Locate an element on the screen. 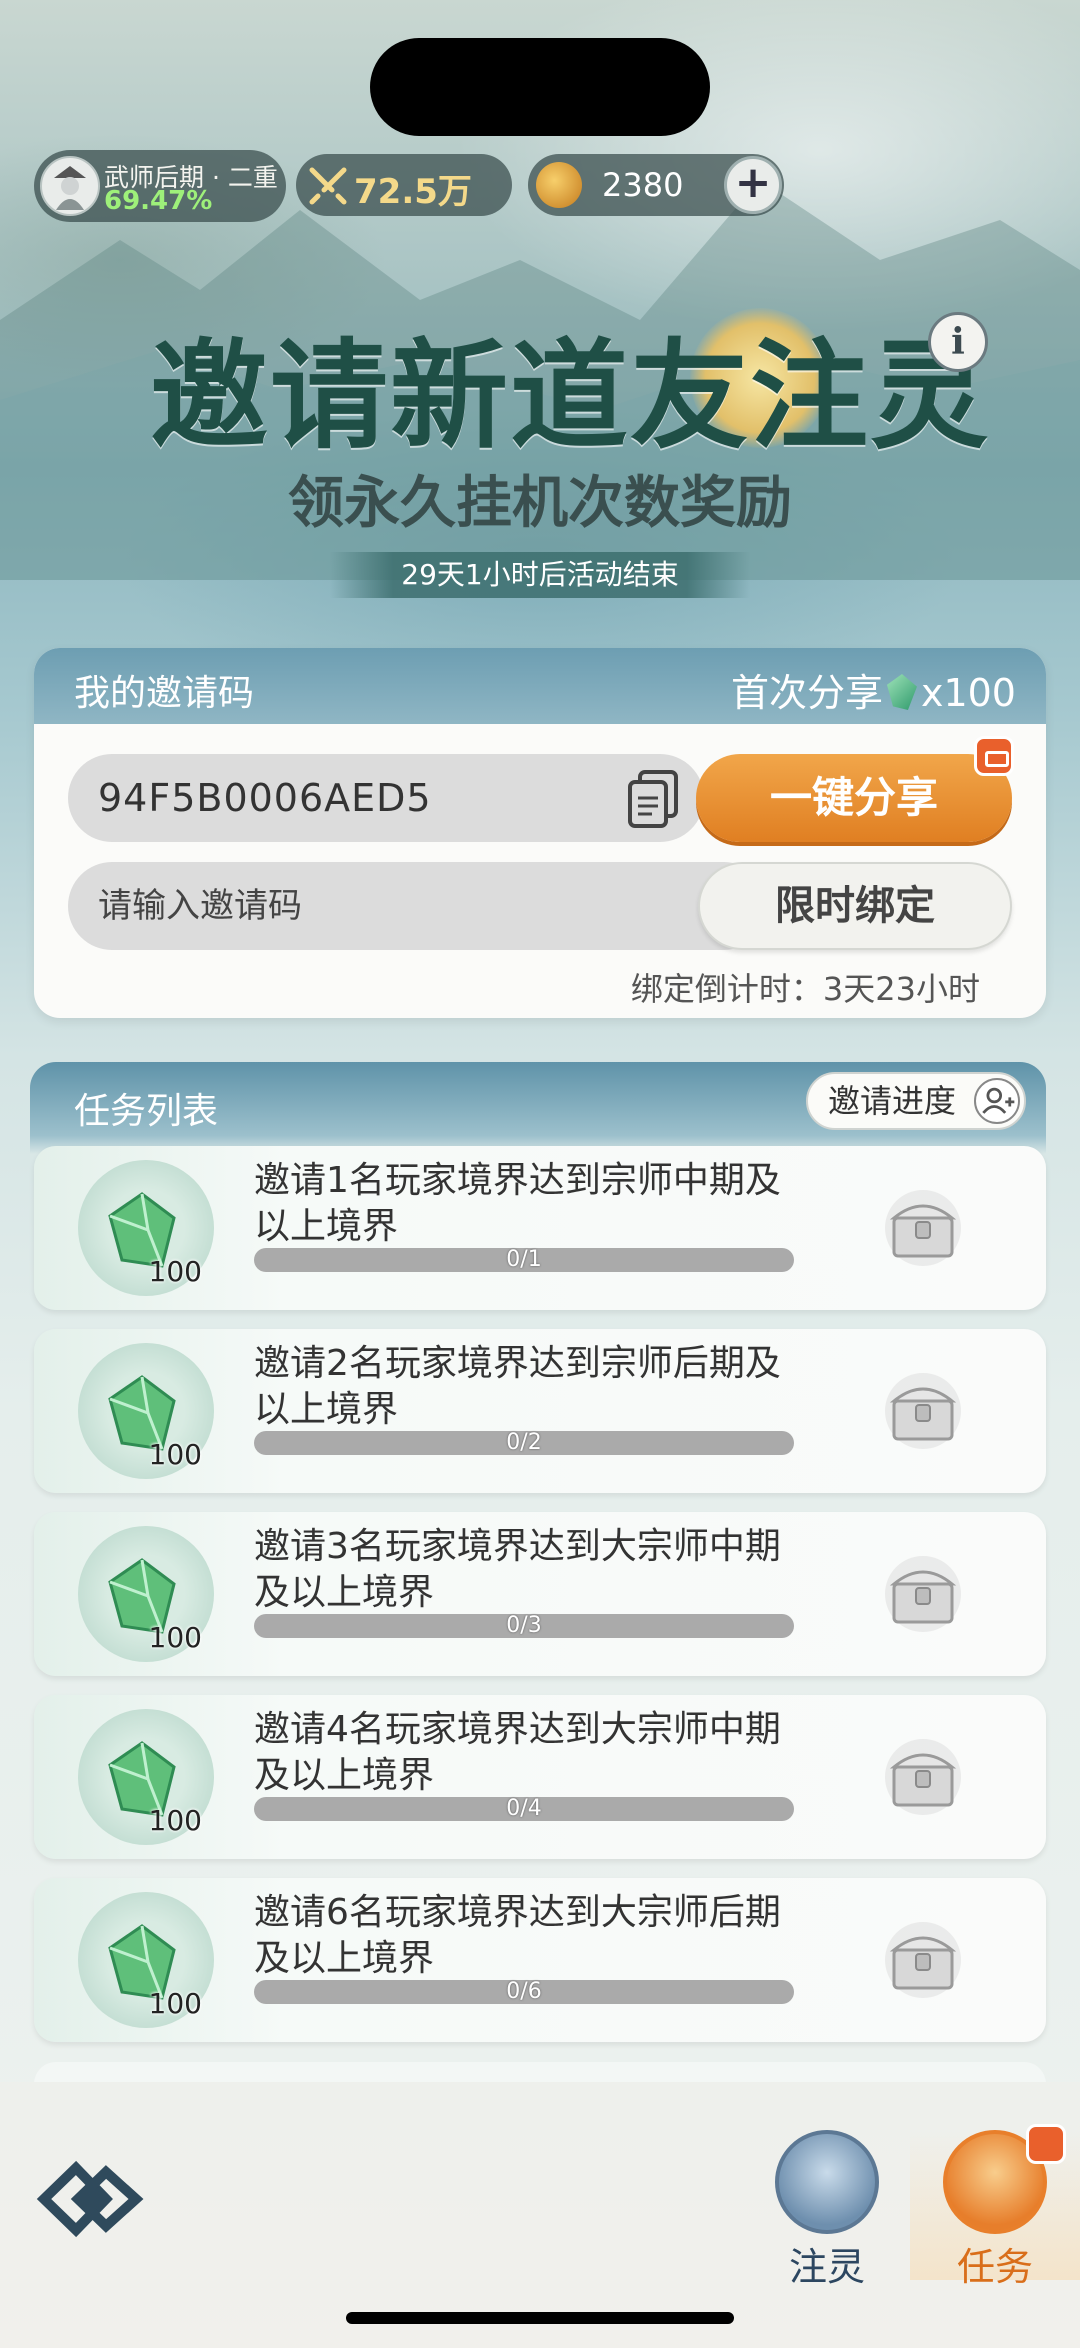 The height and width of the screenshot is (2348, 1080). nav-tab-label: 注灵 is located at coordinates (826, 2267).